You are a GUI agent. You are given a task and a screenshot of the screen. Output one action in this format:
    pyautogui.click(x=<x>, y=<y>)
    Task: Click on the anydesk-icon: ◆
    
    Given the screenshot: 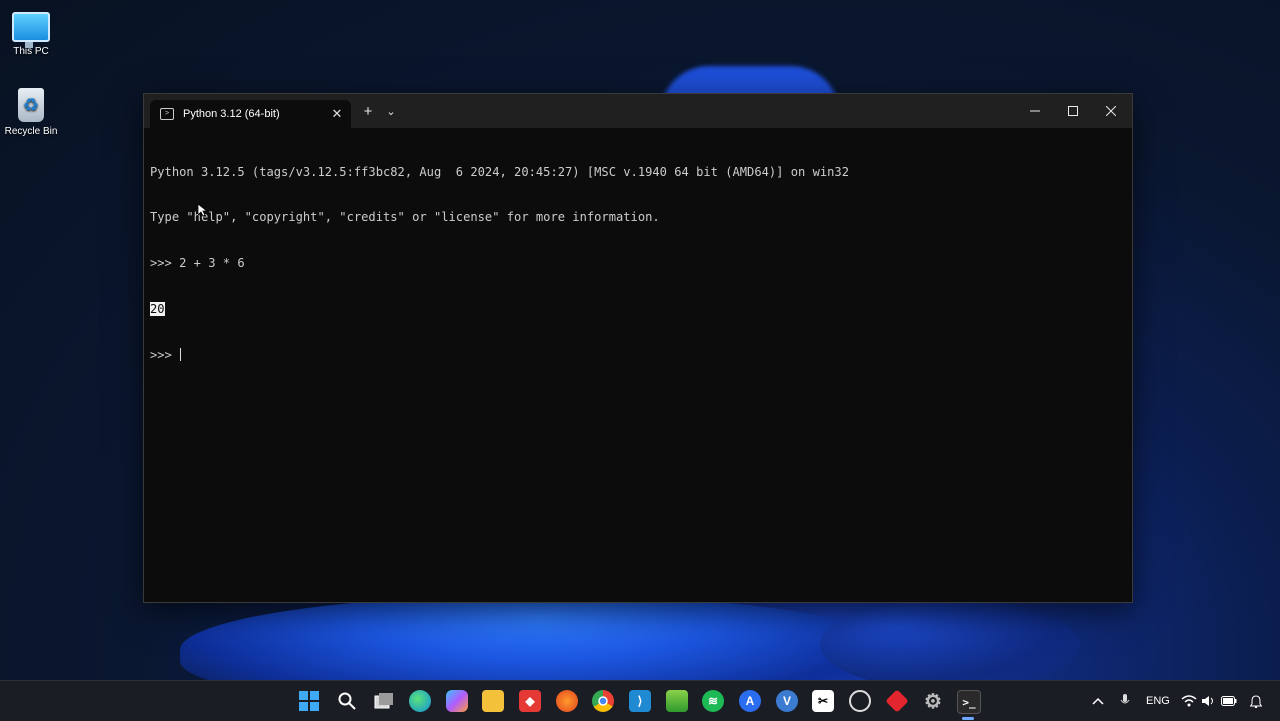 What is the action you would take?
    pyautogui.click(x=530, y=701)
    